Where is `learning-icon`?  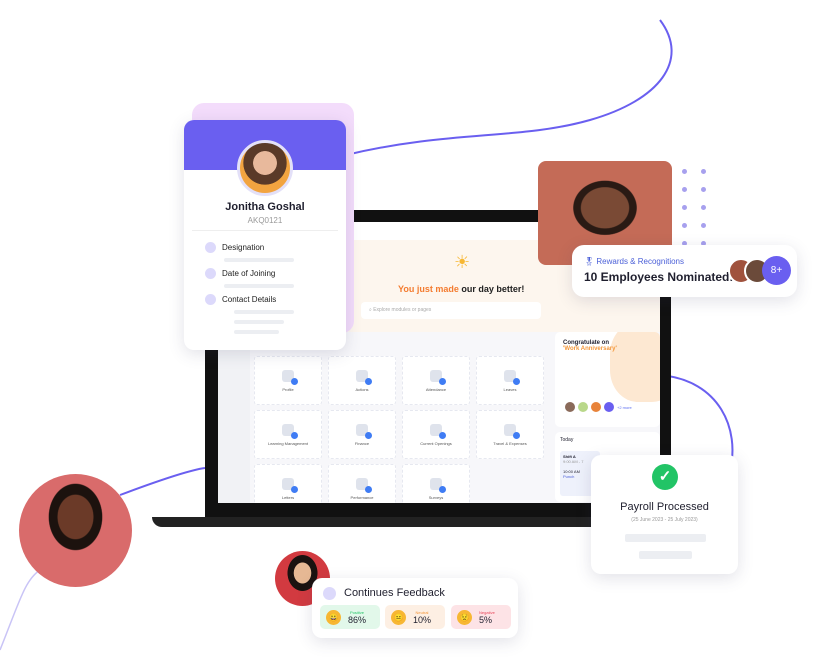 learning-icon is located at coordinates (290, 431).